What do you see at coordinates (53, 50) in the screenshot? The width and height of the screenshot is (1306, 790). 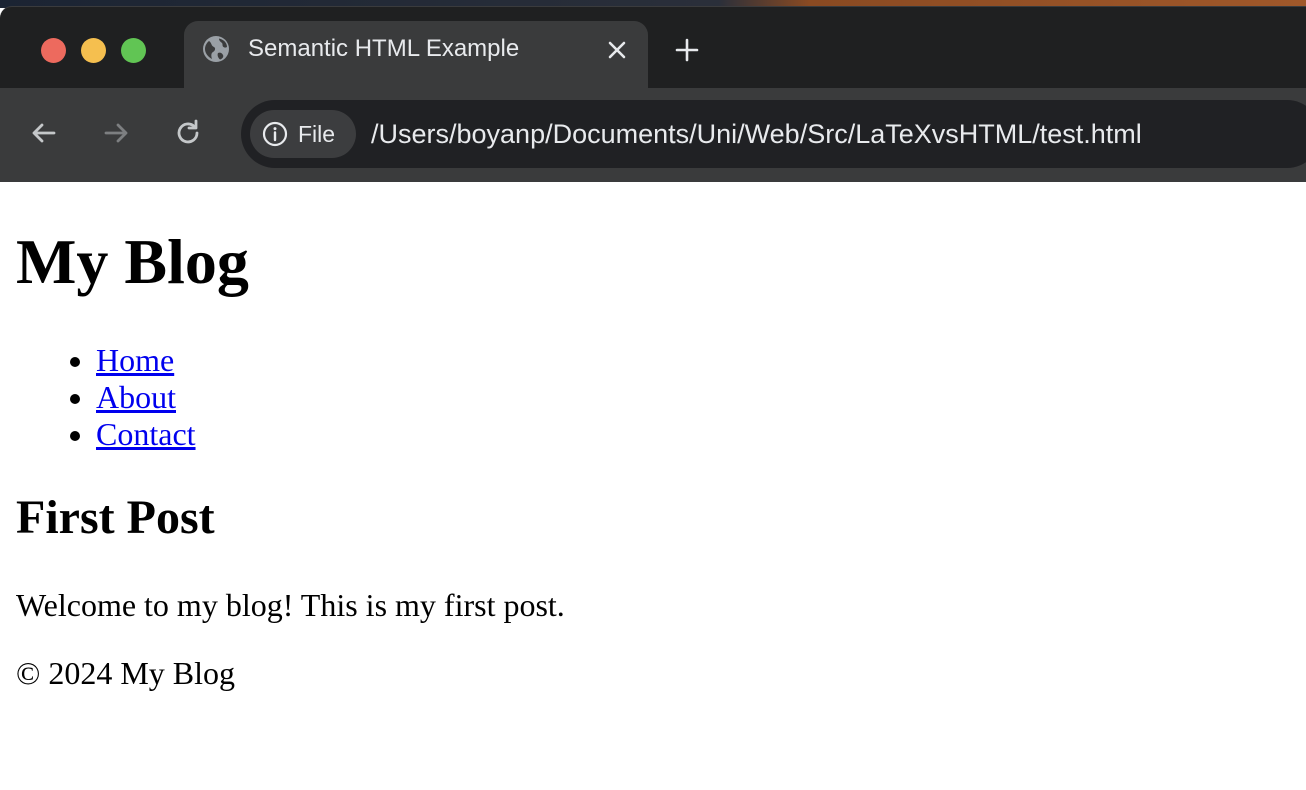 I see `window-close-button` at bounding box center [53, 50].